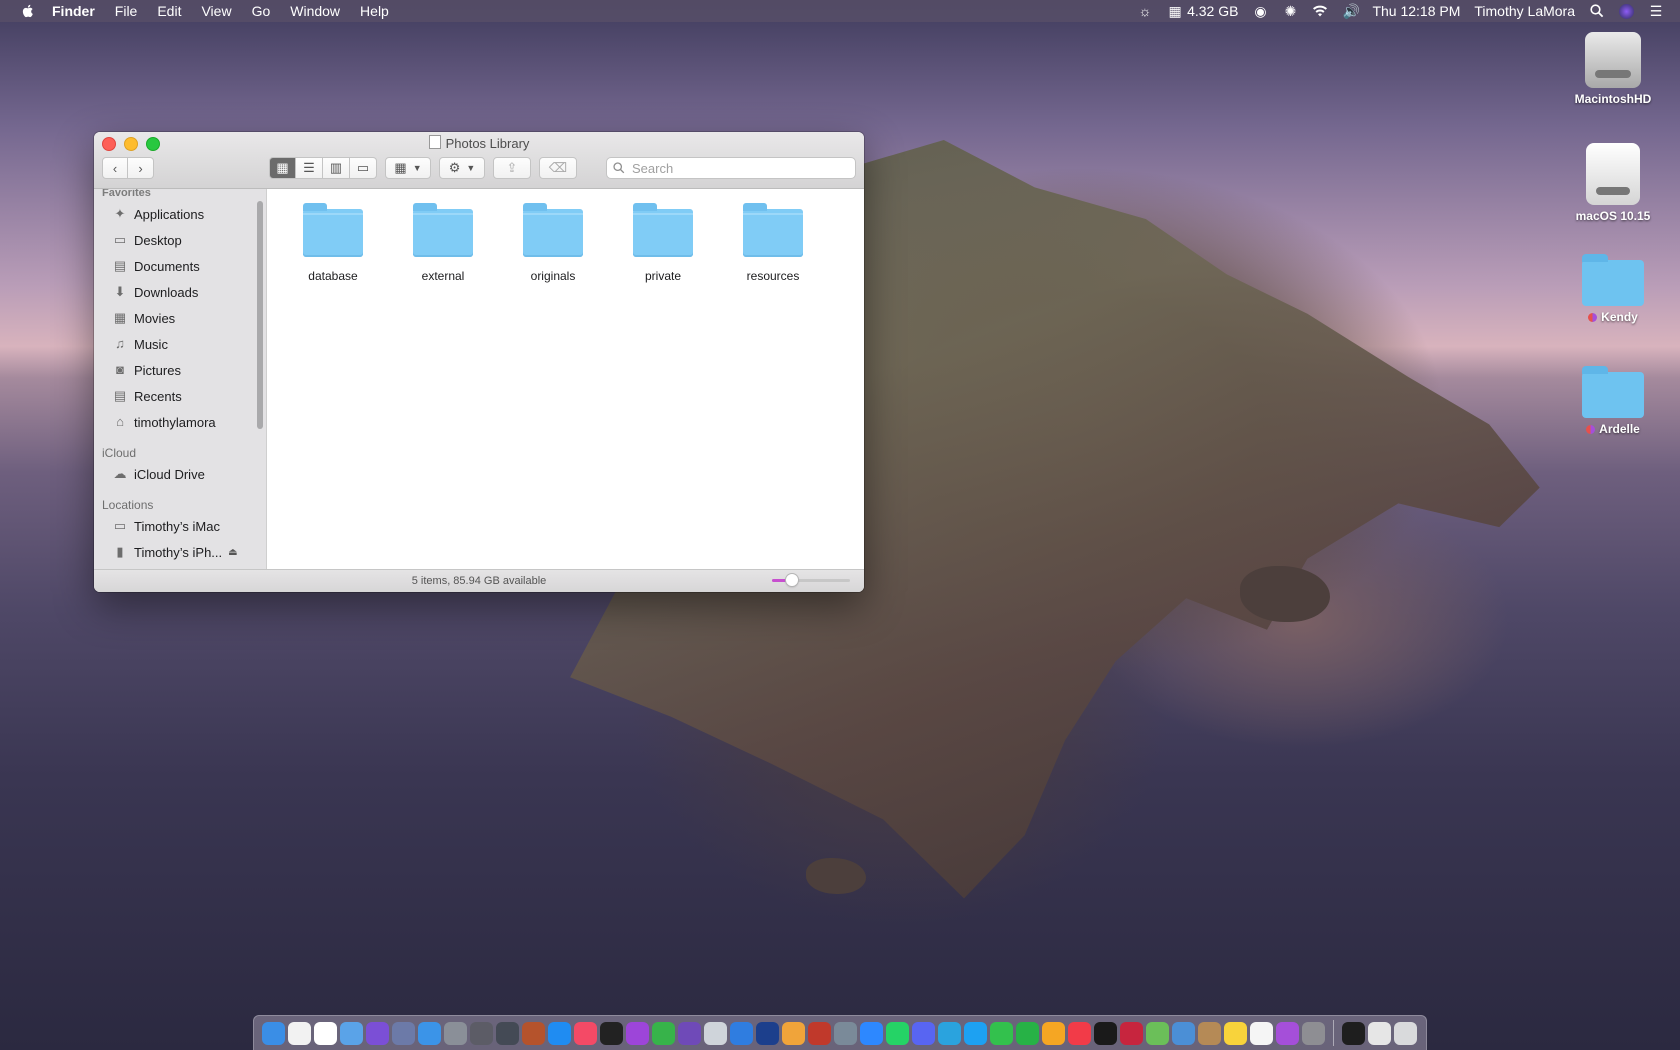  What do you see at coordinates (232, 552) in the screenshot?
I see `eject-icon: ⏏` at bounding box center [232, 552].